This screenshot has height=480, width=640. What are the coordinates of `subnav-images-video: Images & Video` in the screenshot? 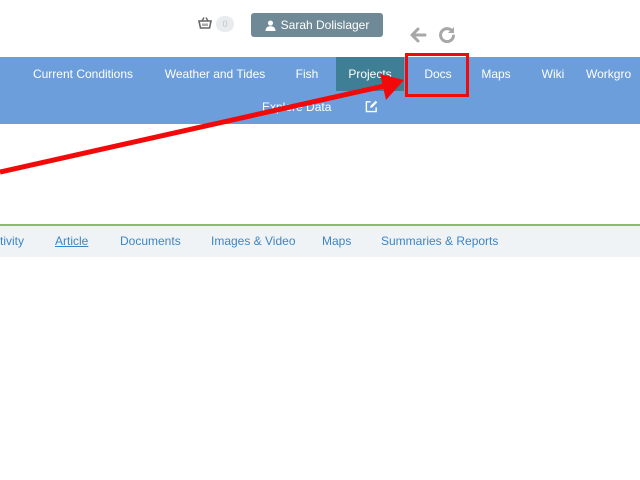 It's located at (253, 241).